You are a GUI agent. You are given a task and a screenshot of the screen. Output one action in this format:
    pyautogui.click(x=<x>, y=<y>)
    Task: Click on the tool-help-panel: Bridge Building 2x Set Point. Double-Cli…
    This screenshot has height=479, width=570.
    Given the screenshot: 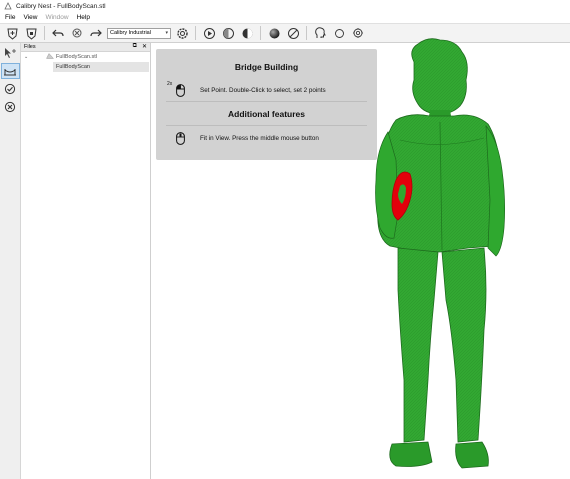 What is the action you would take?
    pyautogui.click(x=266, y=104)
    